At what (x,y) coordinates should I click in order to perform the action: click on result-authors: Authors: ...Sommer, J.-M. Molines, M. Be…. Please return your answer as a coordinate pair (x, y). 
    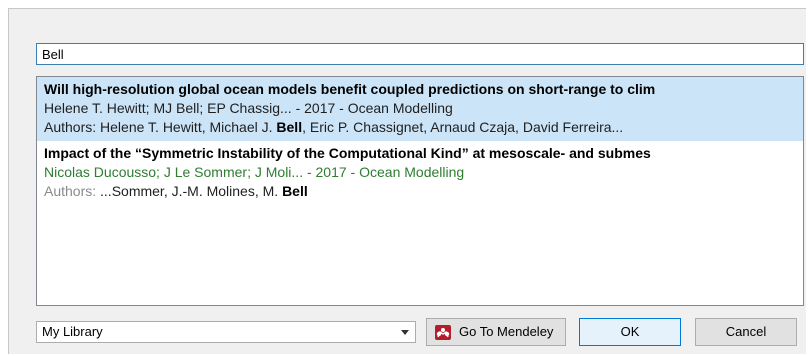
    Looking at the image, I should click on (420, 191).